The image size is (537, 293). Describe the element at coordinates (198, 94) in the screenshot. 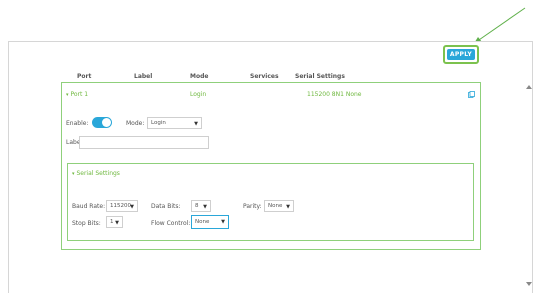

I see `port-row-mode: Login` at that location.